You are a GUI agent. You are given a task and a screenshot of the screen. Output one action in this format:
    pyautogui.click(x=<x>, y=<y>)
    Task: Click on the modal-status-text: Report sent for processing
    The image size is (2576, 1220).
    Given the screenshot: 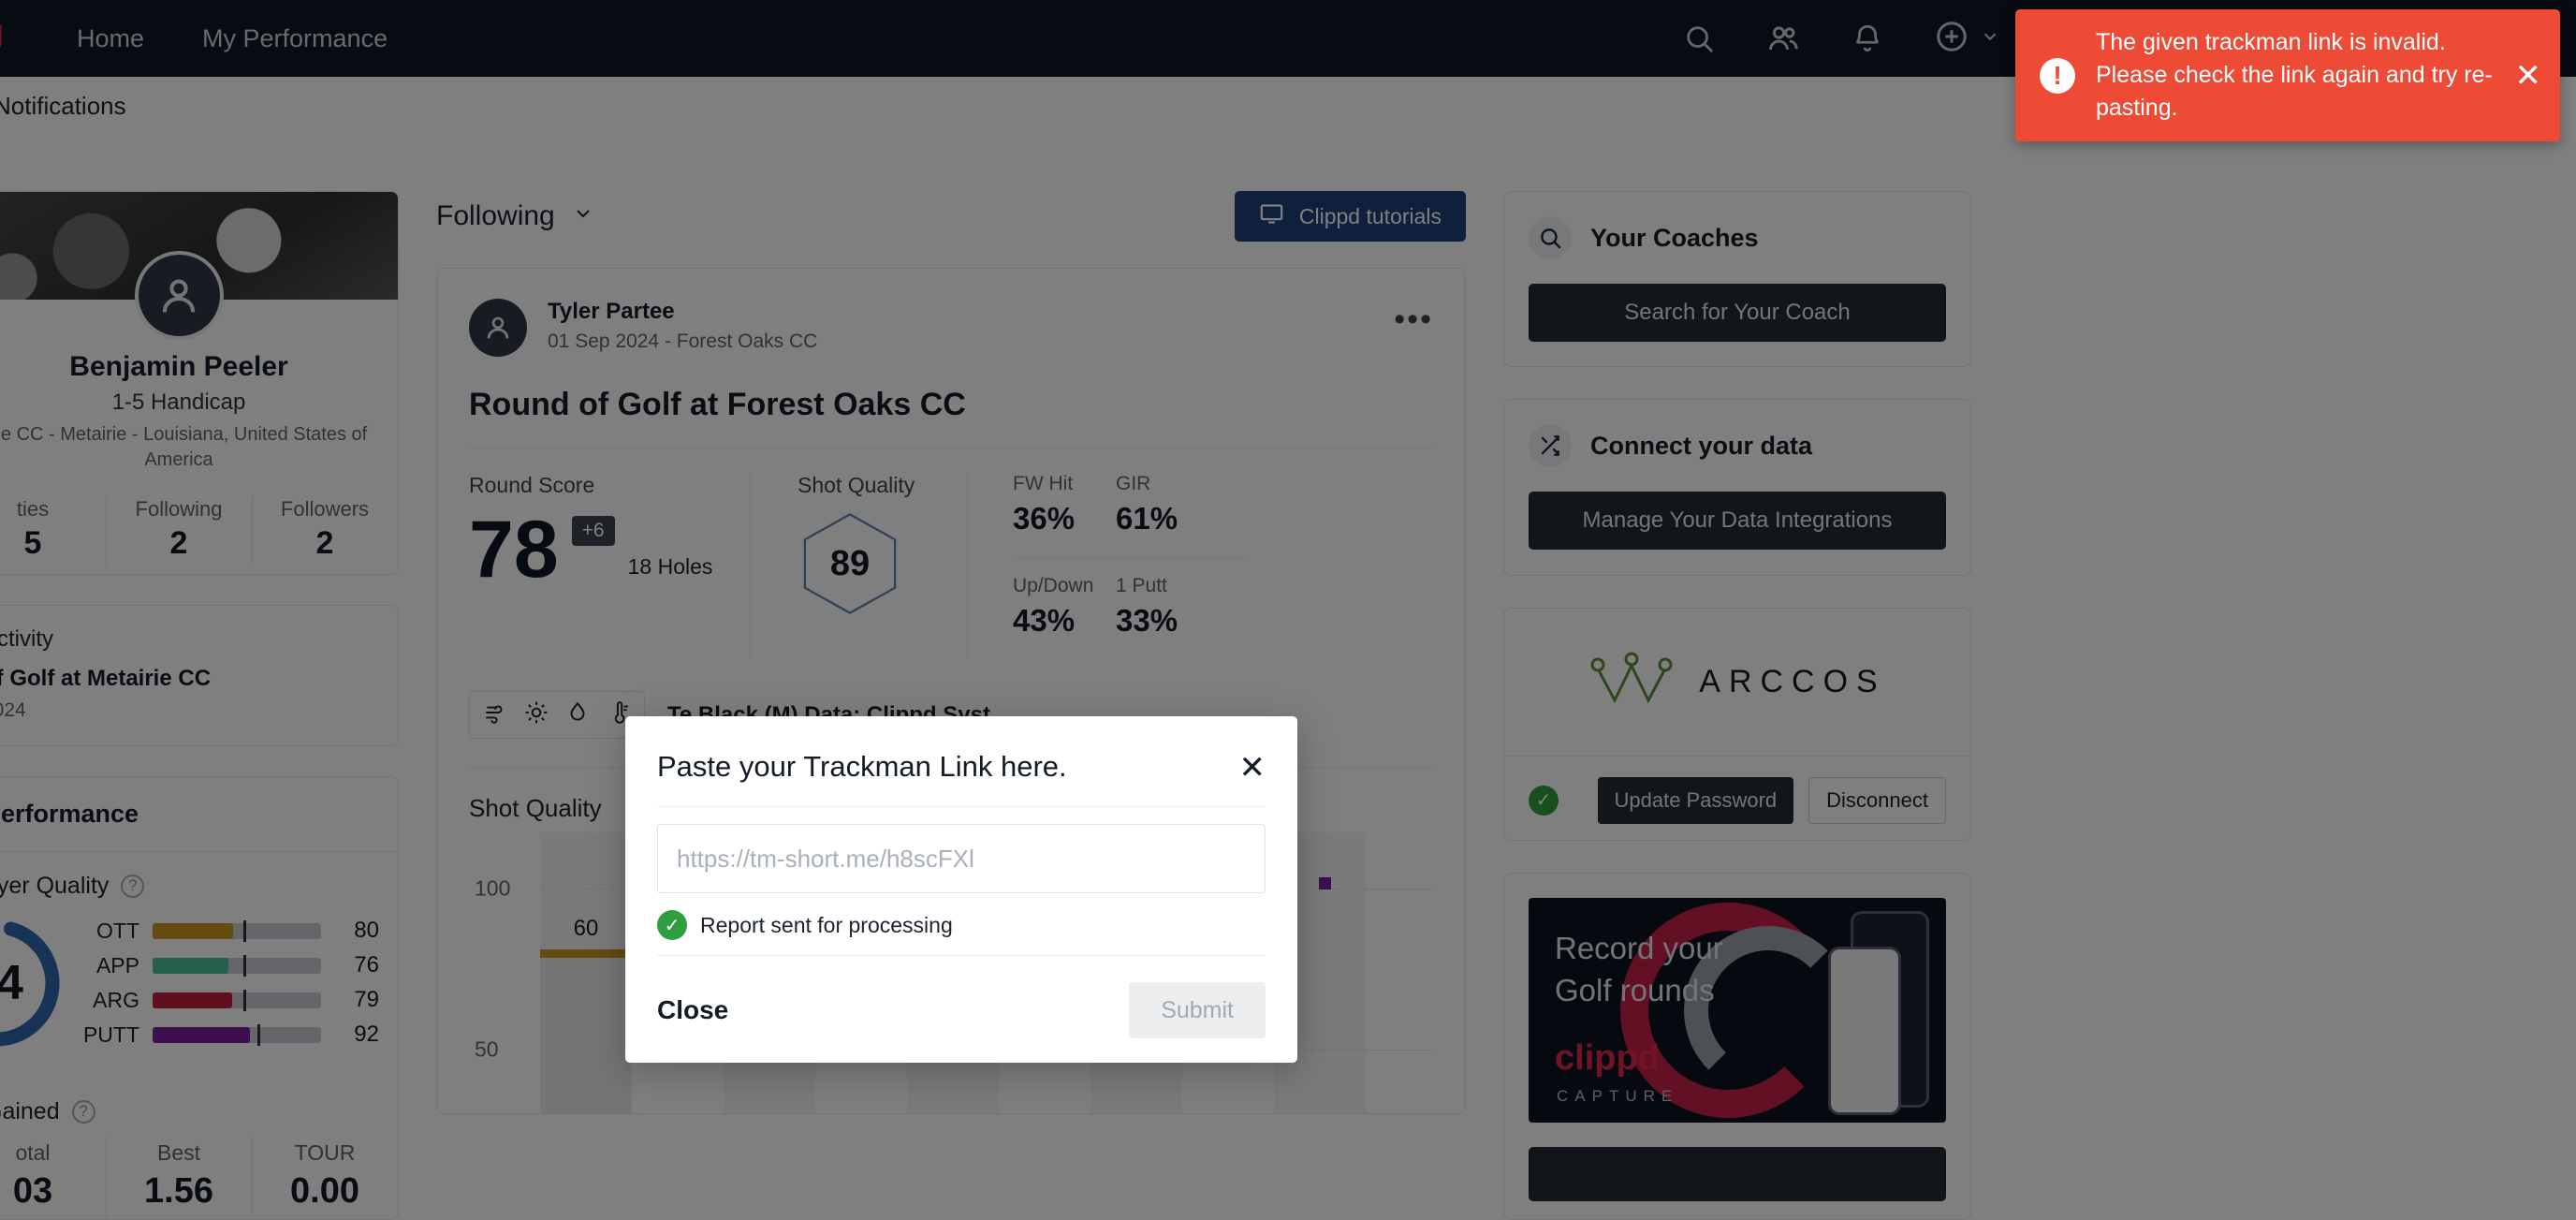 What is the action you would take?
    pyautogui.click(x=826, y=924)
    